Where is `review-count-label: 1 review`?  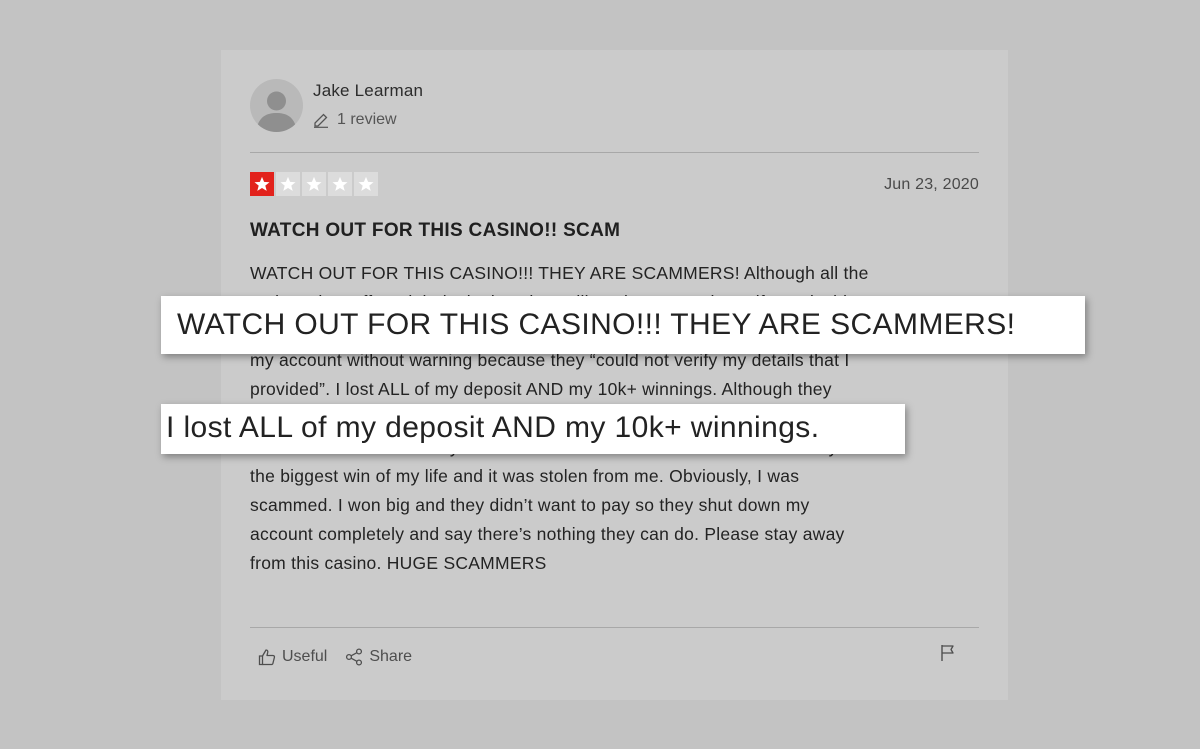
review-count-label: 1 review is located at coordinates (367, 119).